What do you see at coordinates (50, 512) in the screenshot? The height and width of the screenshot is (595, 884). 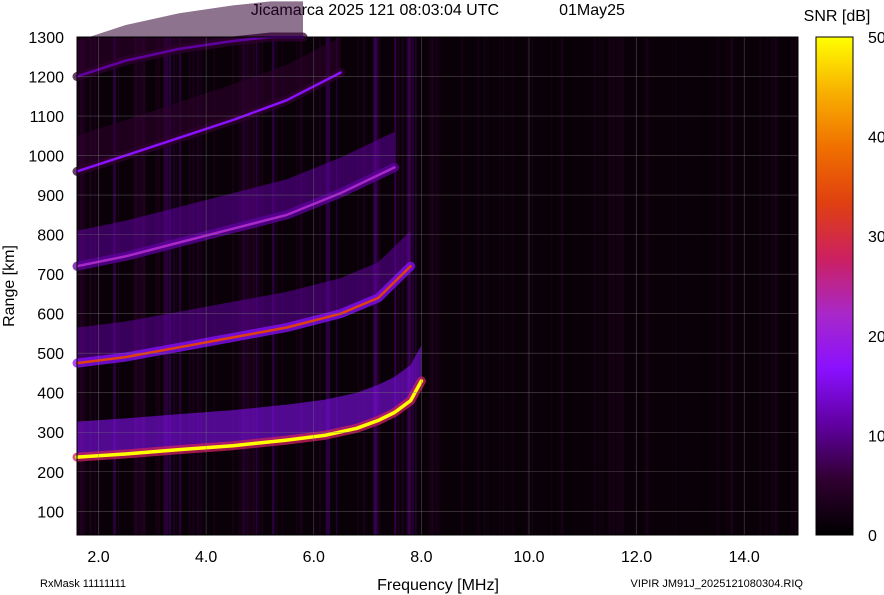 I see `y-tick-label: 100` at bounding box center [50, 512].